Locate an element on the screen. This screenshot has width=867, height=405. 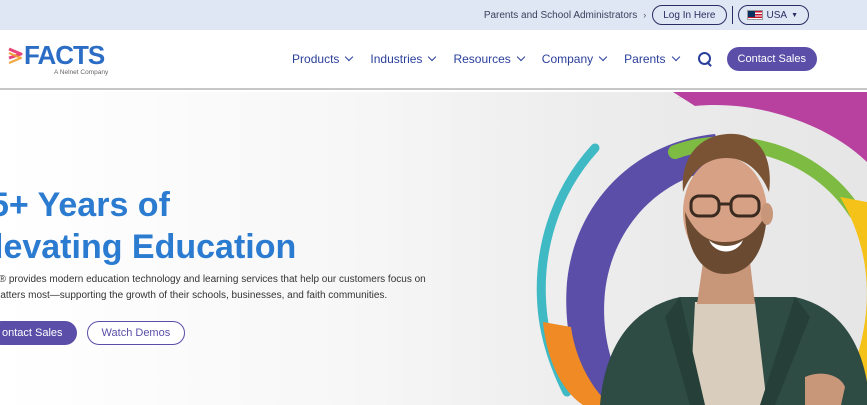
nav-company: Company is located at coordinates (574, 59).